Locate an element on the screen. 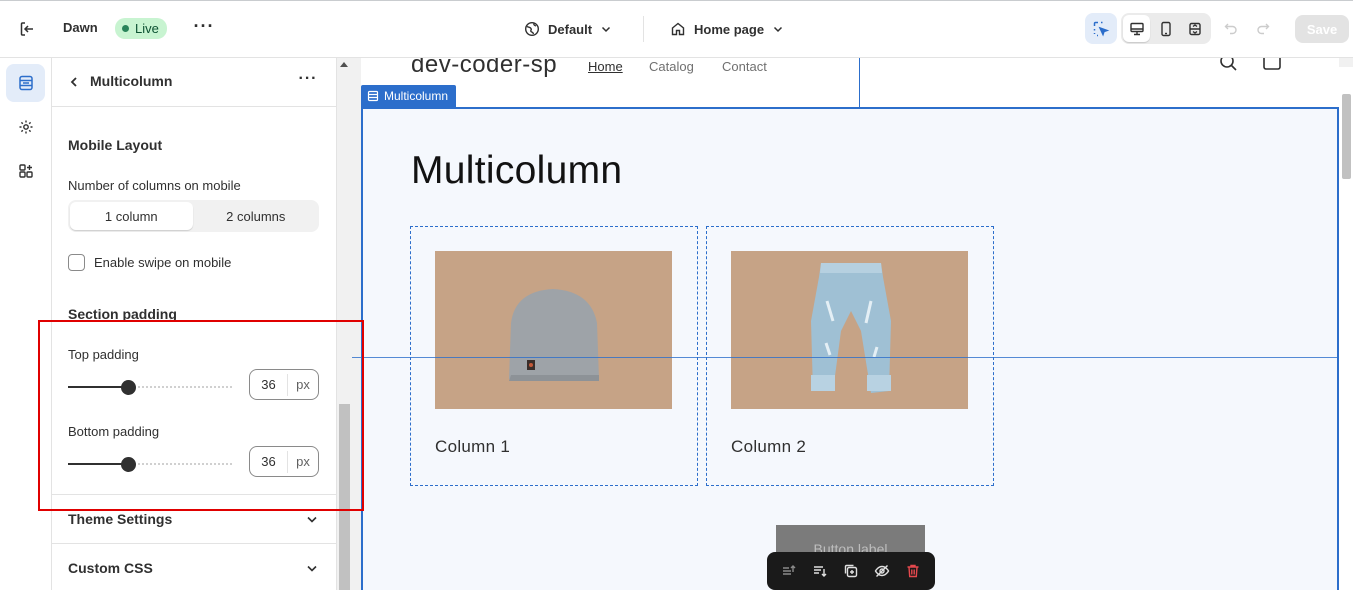 The width and height of the screenshot is (1353, 590). save-button: Save is located at coordinates (1322, 29).